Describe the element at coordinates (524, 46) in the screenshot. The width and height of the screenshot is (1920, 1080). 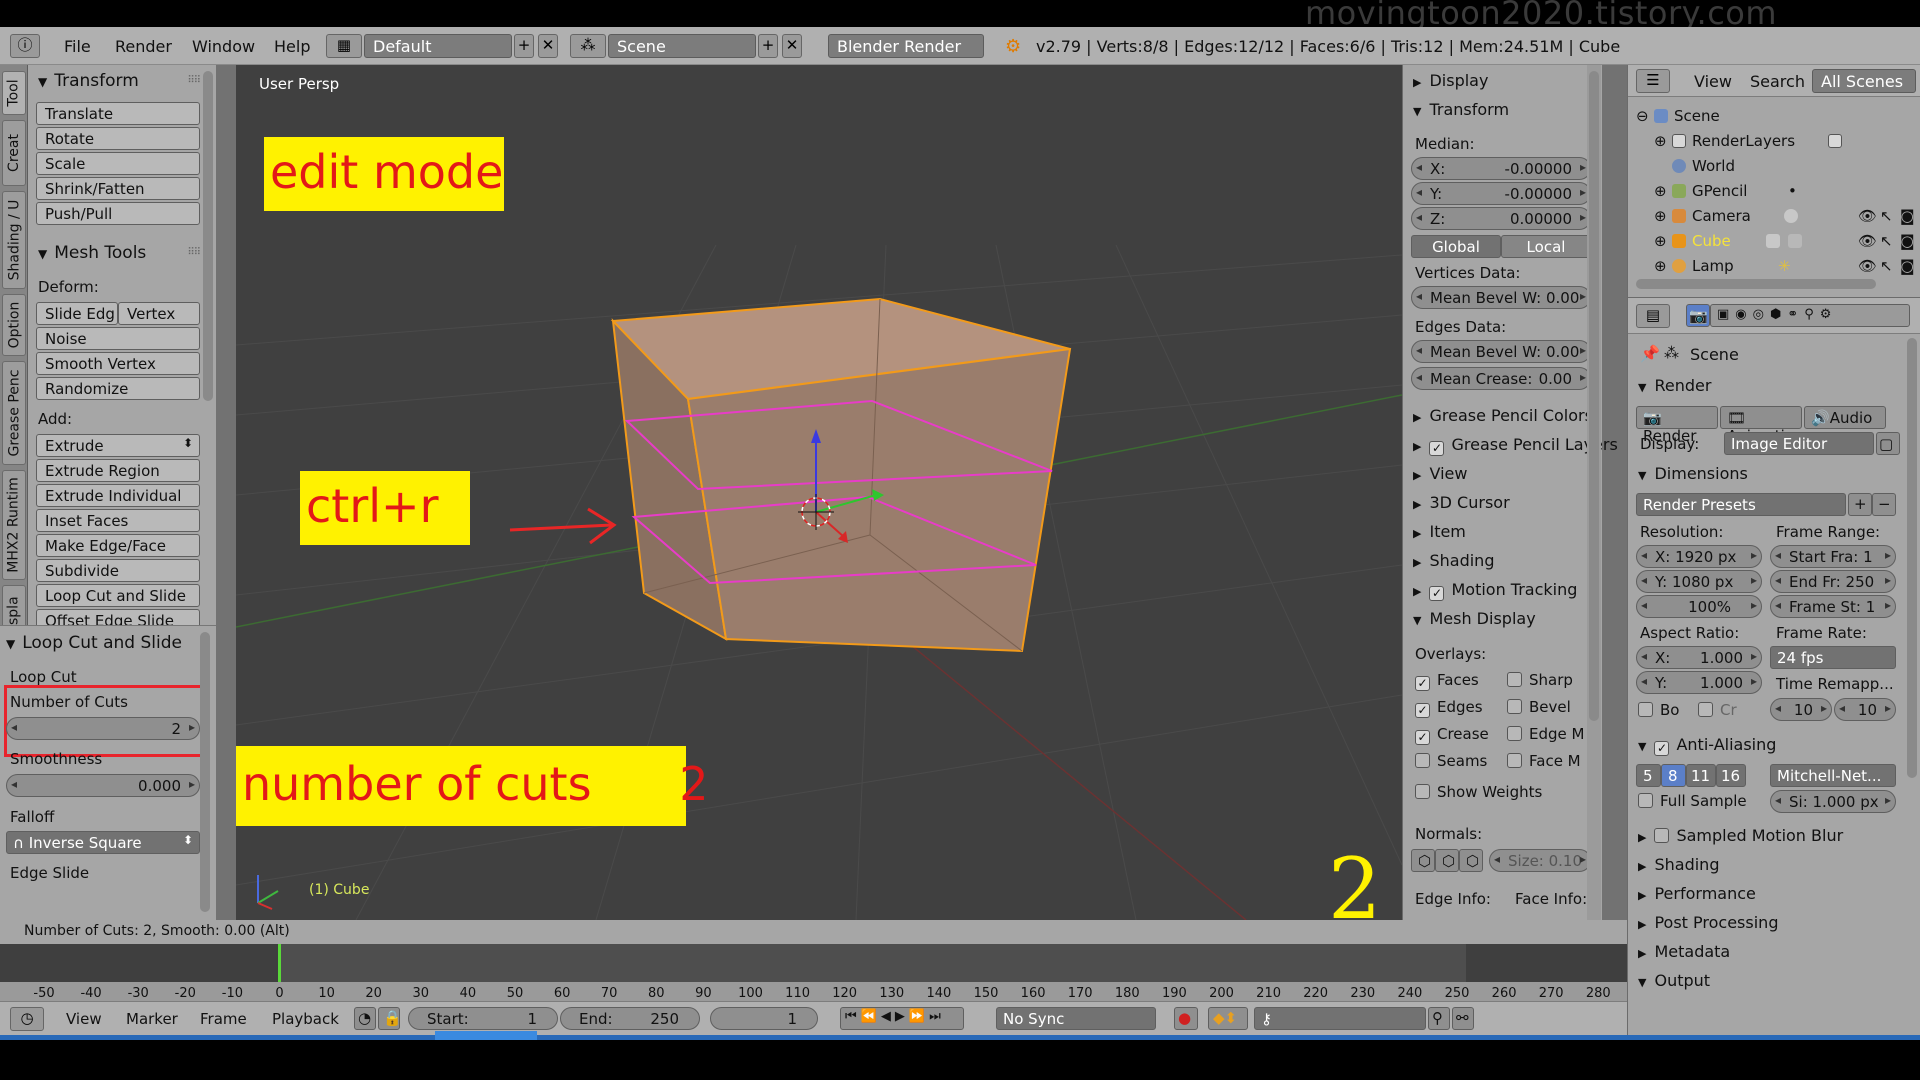
I see `add-layout-icon: +` at that location.